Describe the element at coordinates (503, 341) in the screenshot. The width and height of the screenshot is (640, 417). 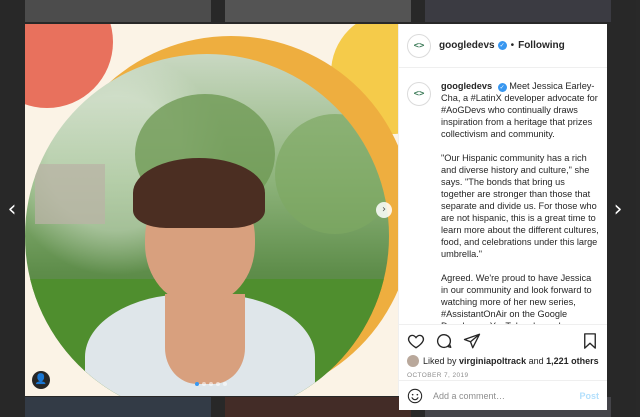
I see `action-icons` at that location.